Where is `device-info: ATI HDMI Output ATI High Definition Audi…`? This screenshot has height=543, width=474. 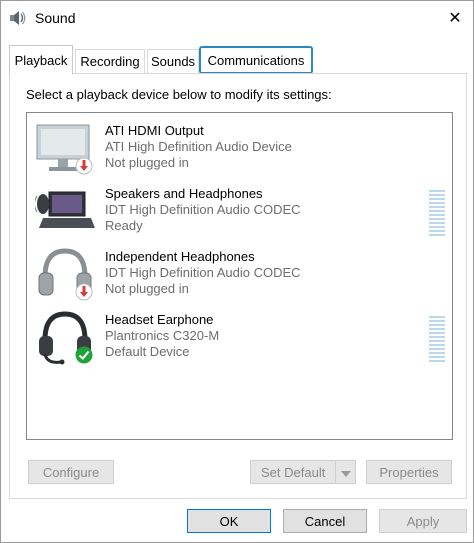 device-info: ATI HDMI Output ATI High Definition Audi… is located at coordinates (198, 147).